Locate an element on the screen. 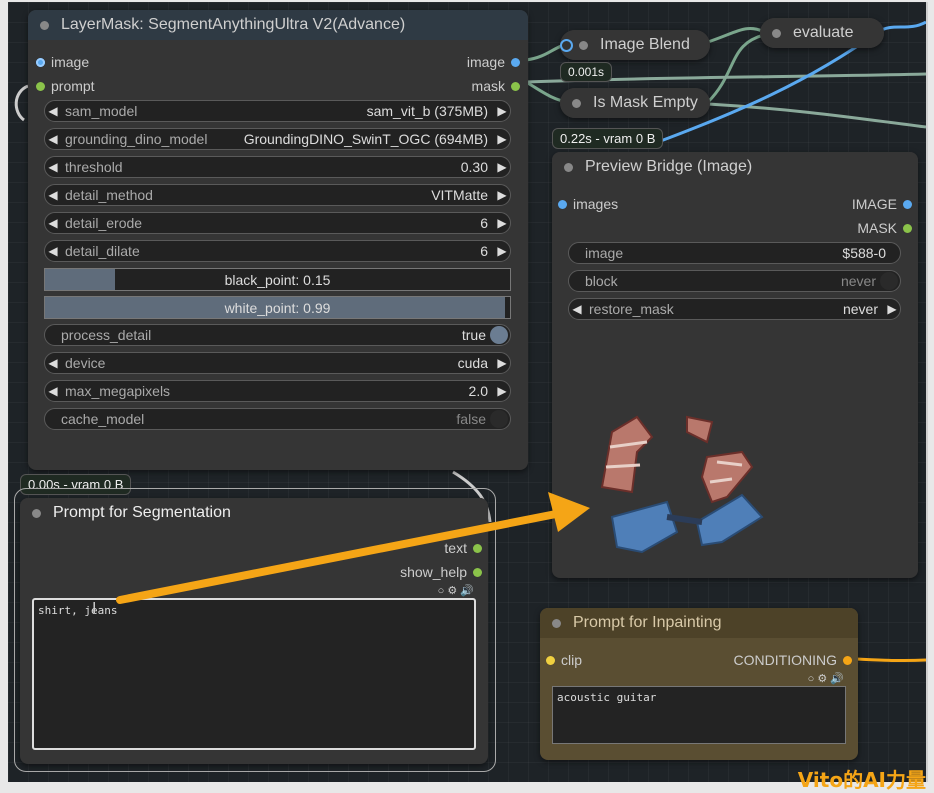 The height and width of the screenshot is (793, 934). watermark: Vito的AI力量 is located at coordinates (861, 780).